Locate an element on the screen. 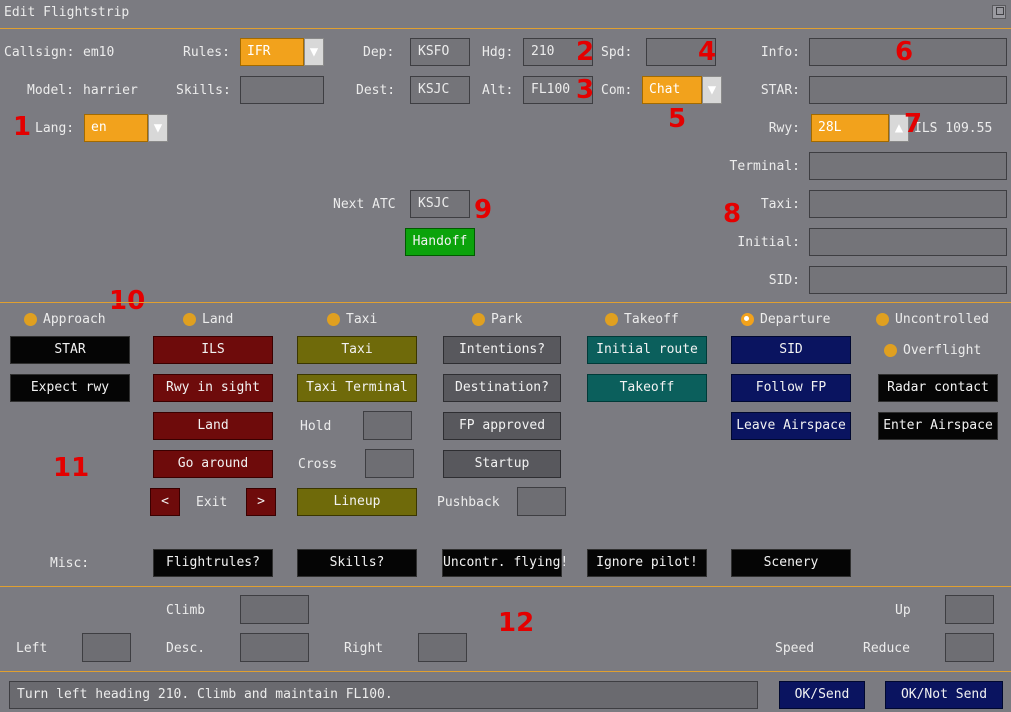 This screenshot has width=1011, height=712. info-label: Info: is located at coordinates (780, 52).